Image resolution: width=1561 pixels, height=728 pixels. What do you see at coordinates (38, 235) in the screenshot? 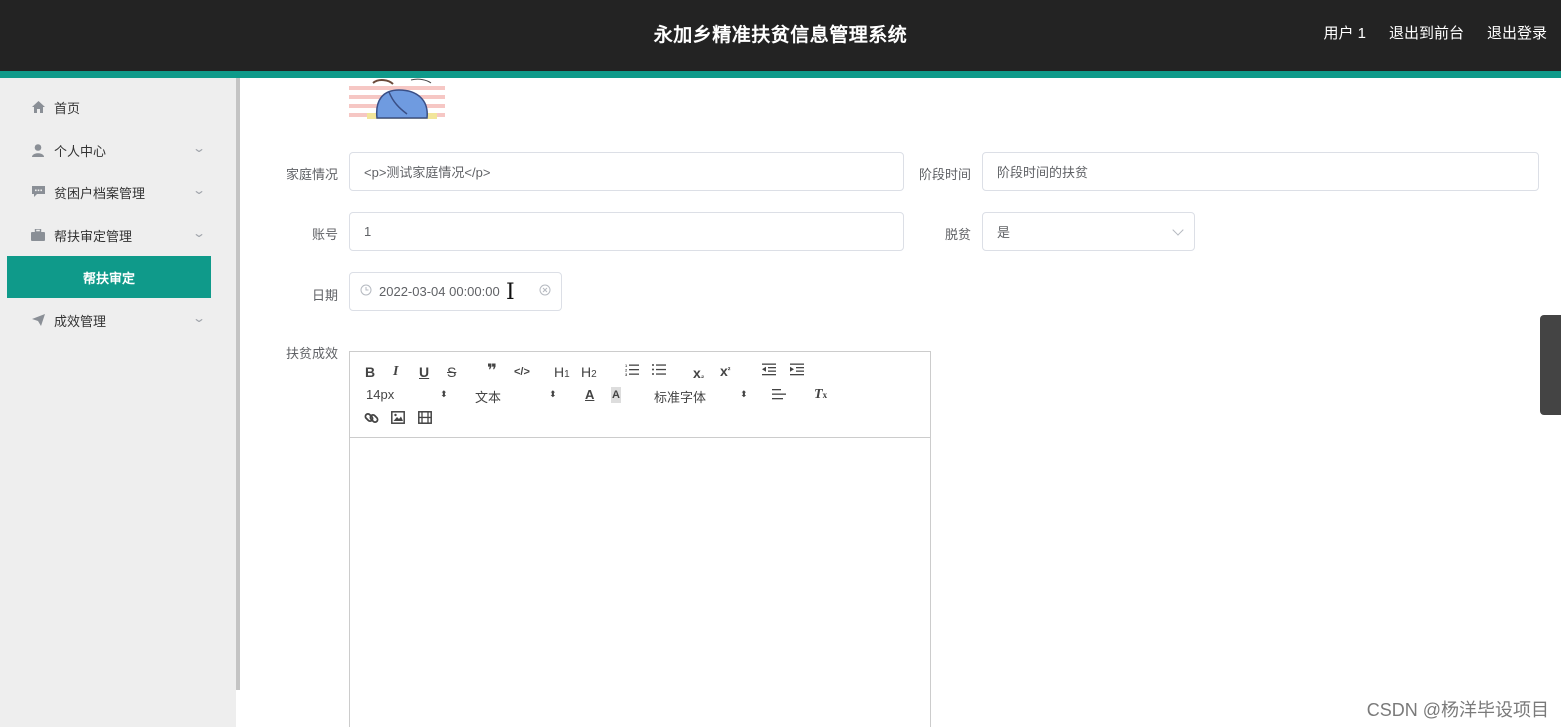
I see `briefcase-icon` at bounding box center [38, 235].